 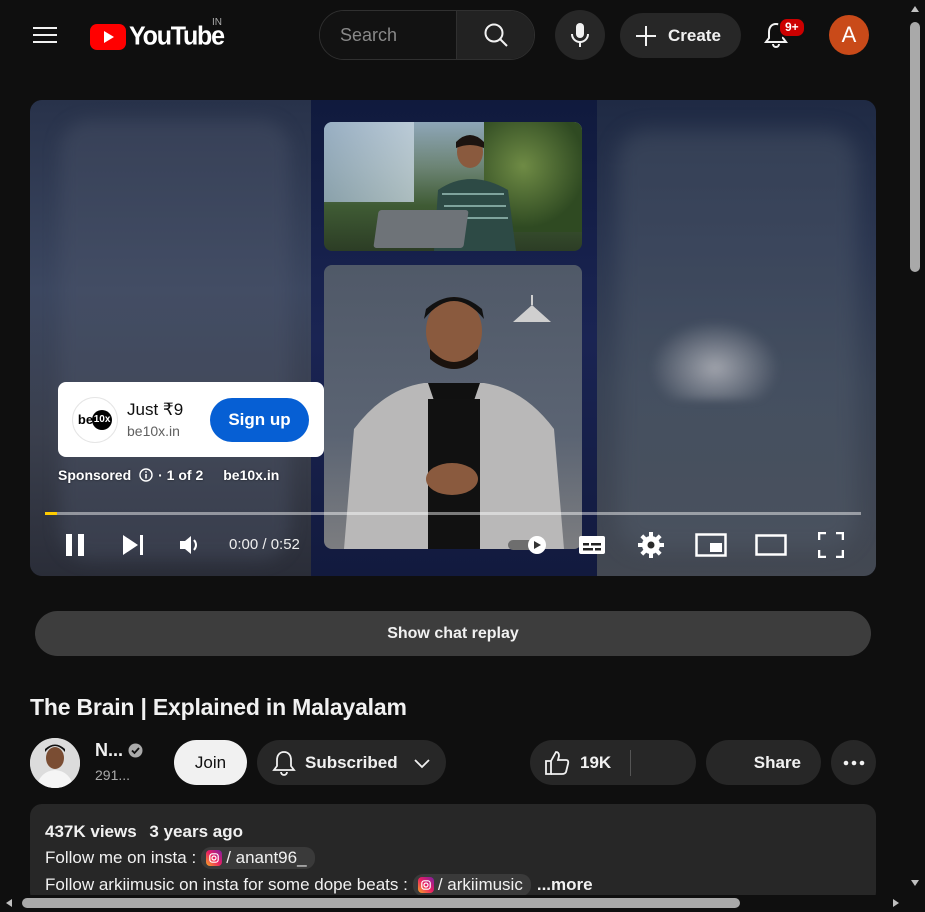 I want to click on mute-button, so click(x=190, y=545).